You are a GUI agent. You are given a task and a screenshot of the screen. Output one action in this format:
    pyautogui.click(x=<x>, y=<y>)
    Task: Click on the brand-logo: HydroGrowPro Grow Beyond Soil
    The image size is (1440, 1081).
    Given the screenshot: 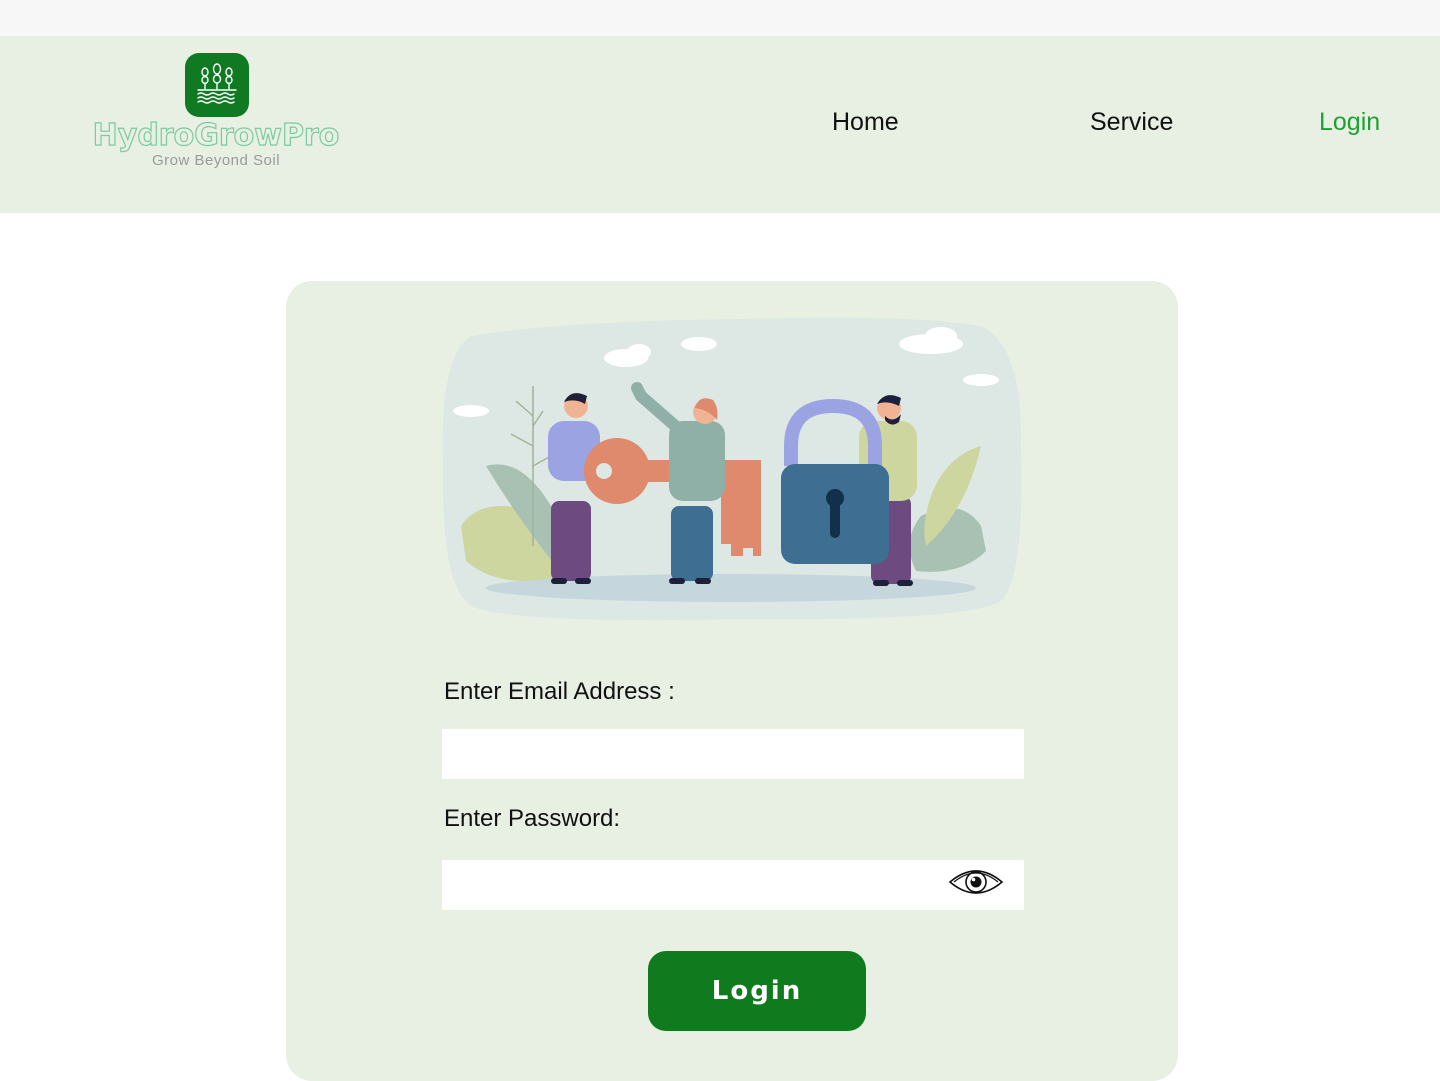 What is the action you would take?
    pyautogui.click(x=216, y=122)
    